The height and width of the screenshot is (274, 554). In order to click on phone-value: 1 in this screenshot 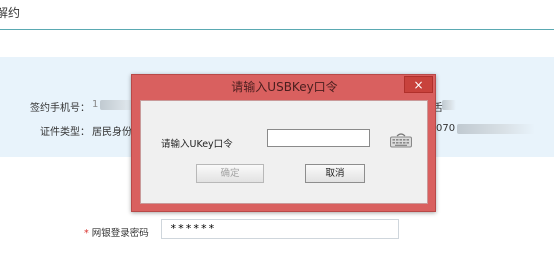, I will do `click(95, 104)`.